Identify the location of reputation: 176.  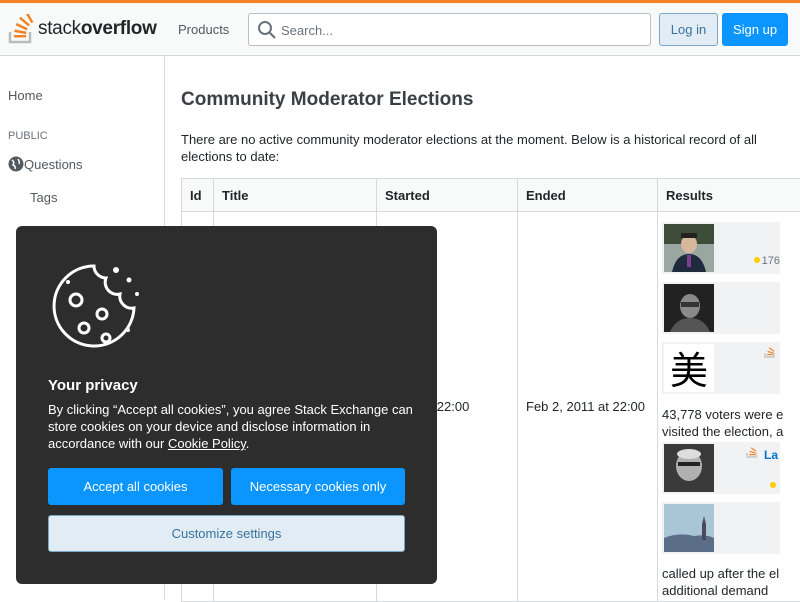
(767, 261).